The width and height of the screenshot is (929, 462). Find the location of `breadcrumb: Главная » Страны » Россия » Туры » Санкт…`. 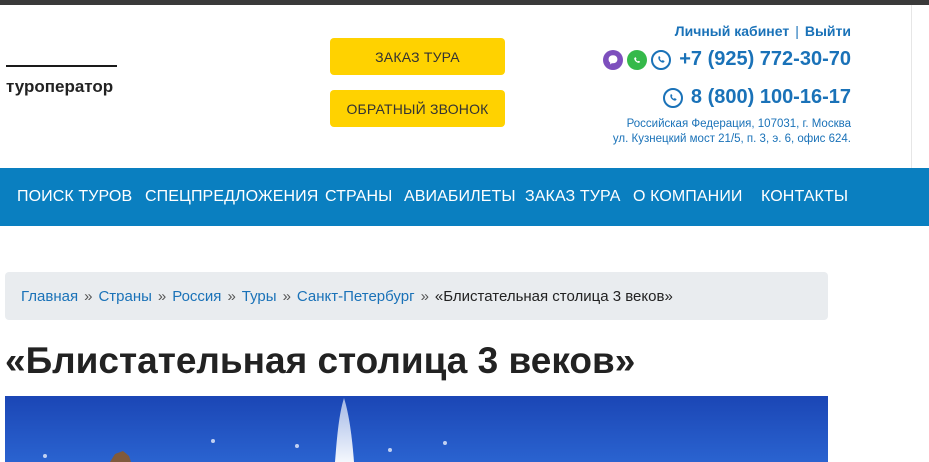

breadcrumb: Главная » Страны » Россия » Туры » Санкт… is located at coordinates (416, 296).